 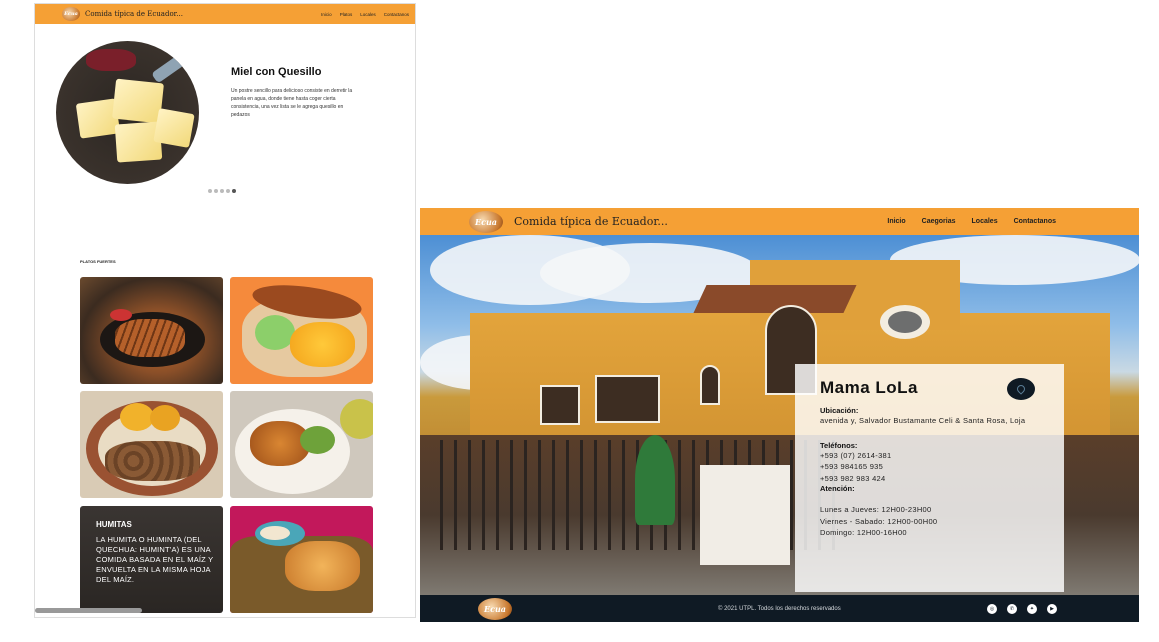 What do you see at coordinates (839, 410) in the screenshot?
I see `location-label: Ubicación:` at bounding box center [839, 410].